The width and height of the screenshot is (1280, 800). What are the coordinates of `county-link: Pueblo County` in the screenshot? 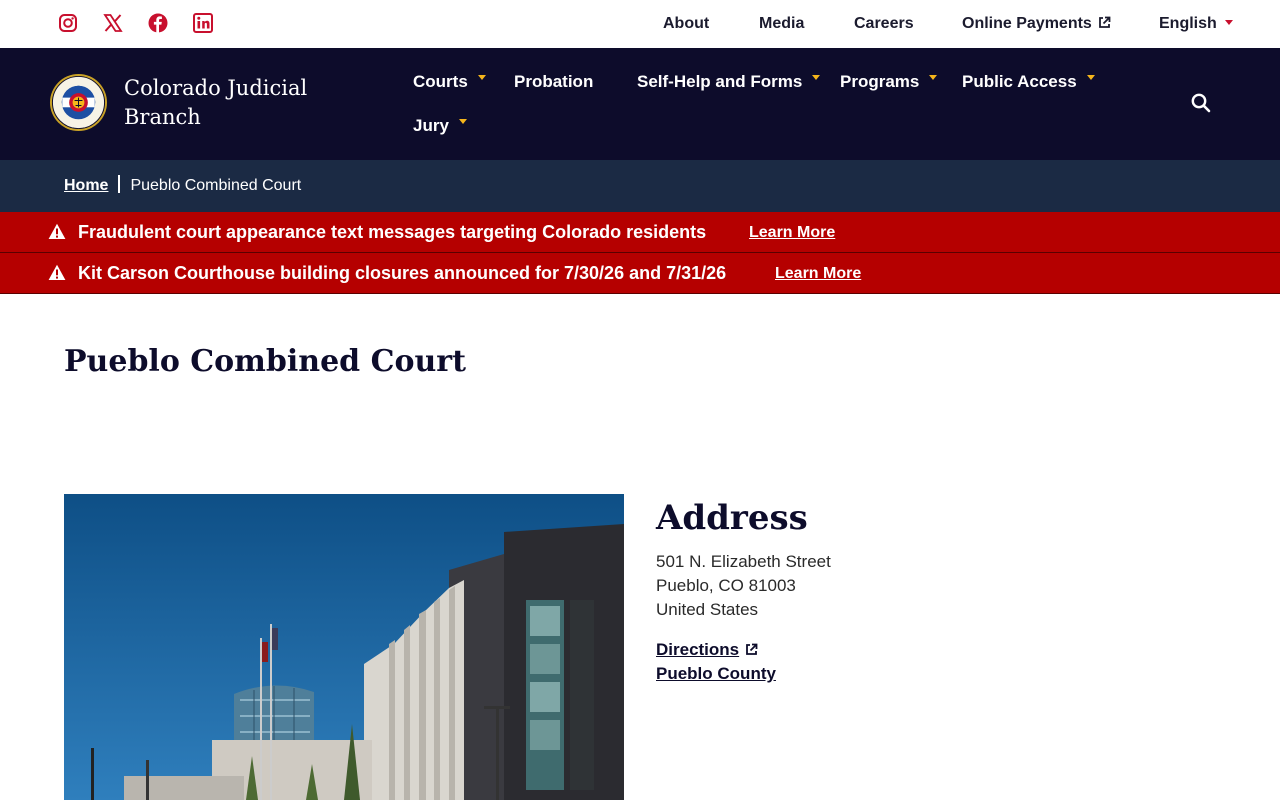 It's located at (716, 674).